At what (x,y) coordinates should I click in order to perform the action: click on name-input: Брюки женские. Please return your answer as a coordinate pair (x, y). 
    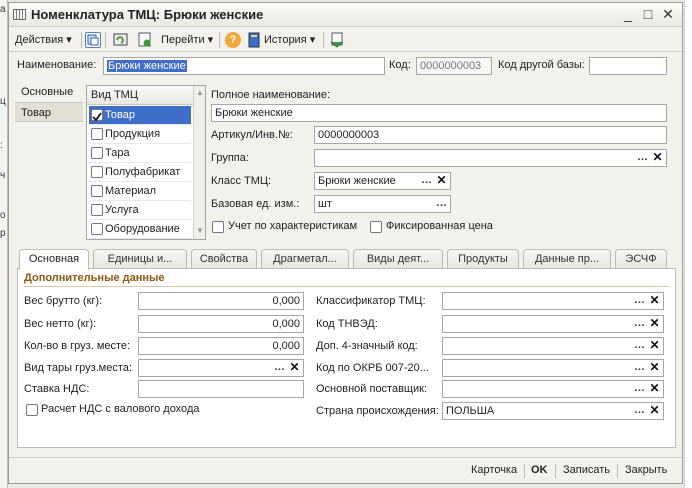
    Looking at the image, I should click on (244, 66).